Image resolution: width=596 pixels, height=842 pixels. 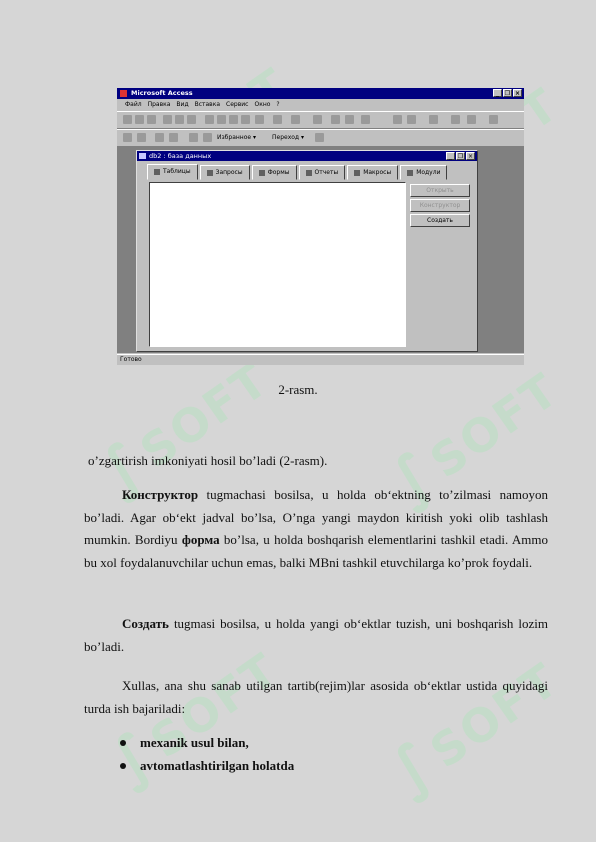 What do you see at coordinates (142, 156) in the screenshot?
I see `database-icon` at bounding box center [142, 156].